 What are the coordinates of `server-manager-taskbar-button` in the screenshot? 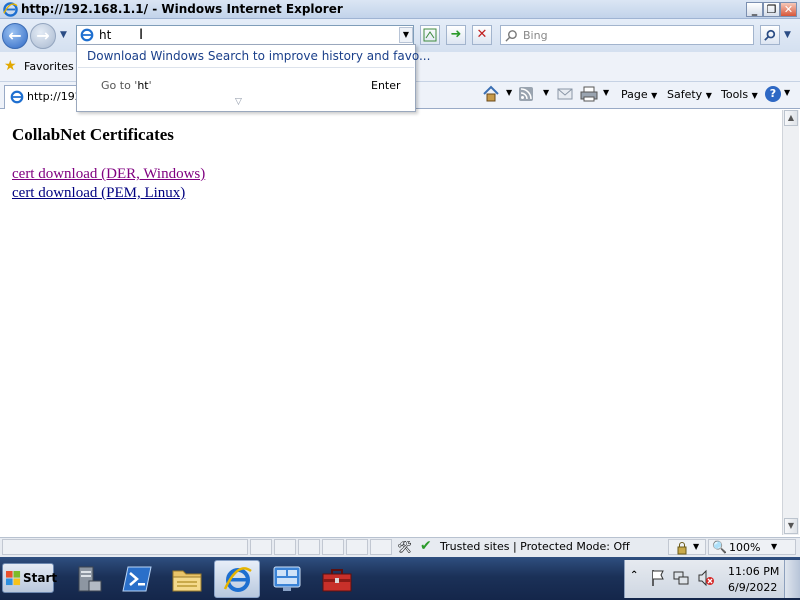 It's located at (87, 579).